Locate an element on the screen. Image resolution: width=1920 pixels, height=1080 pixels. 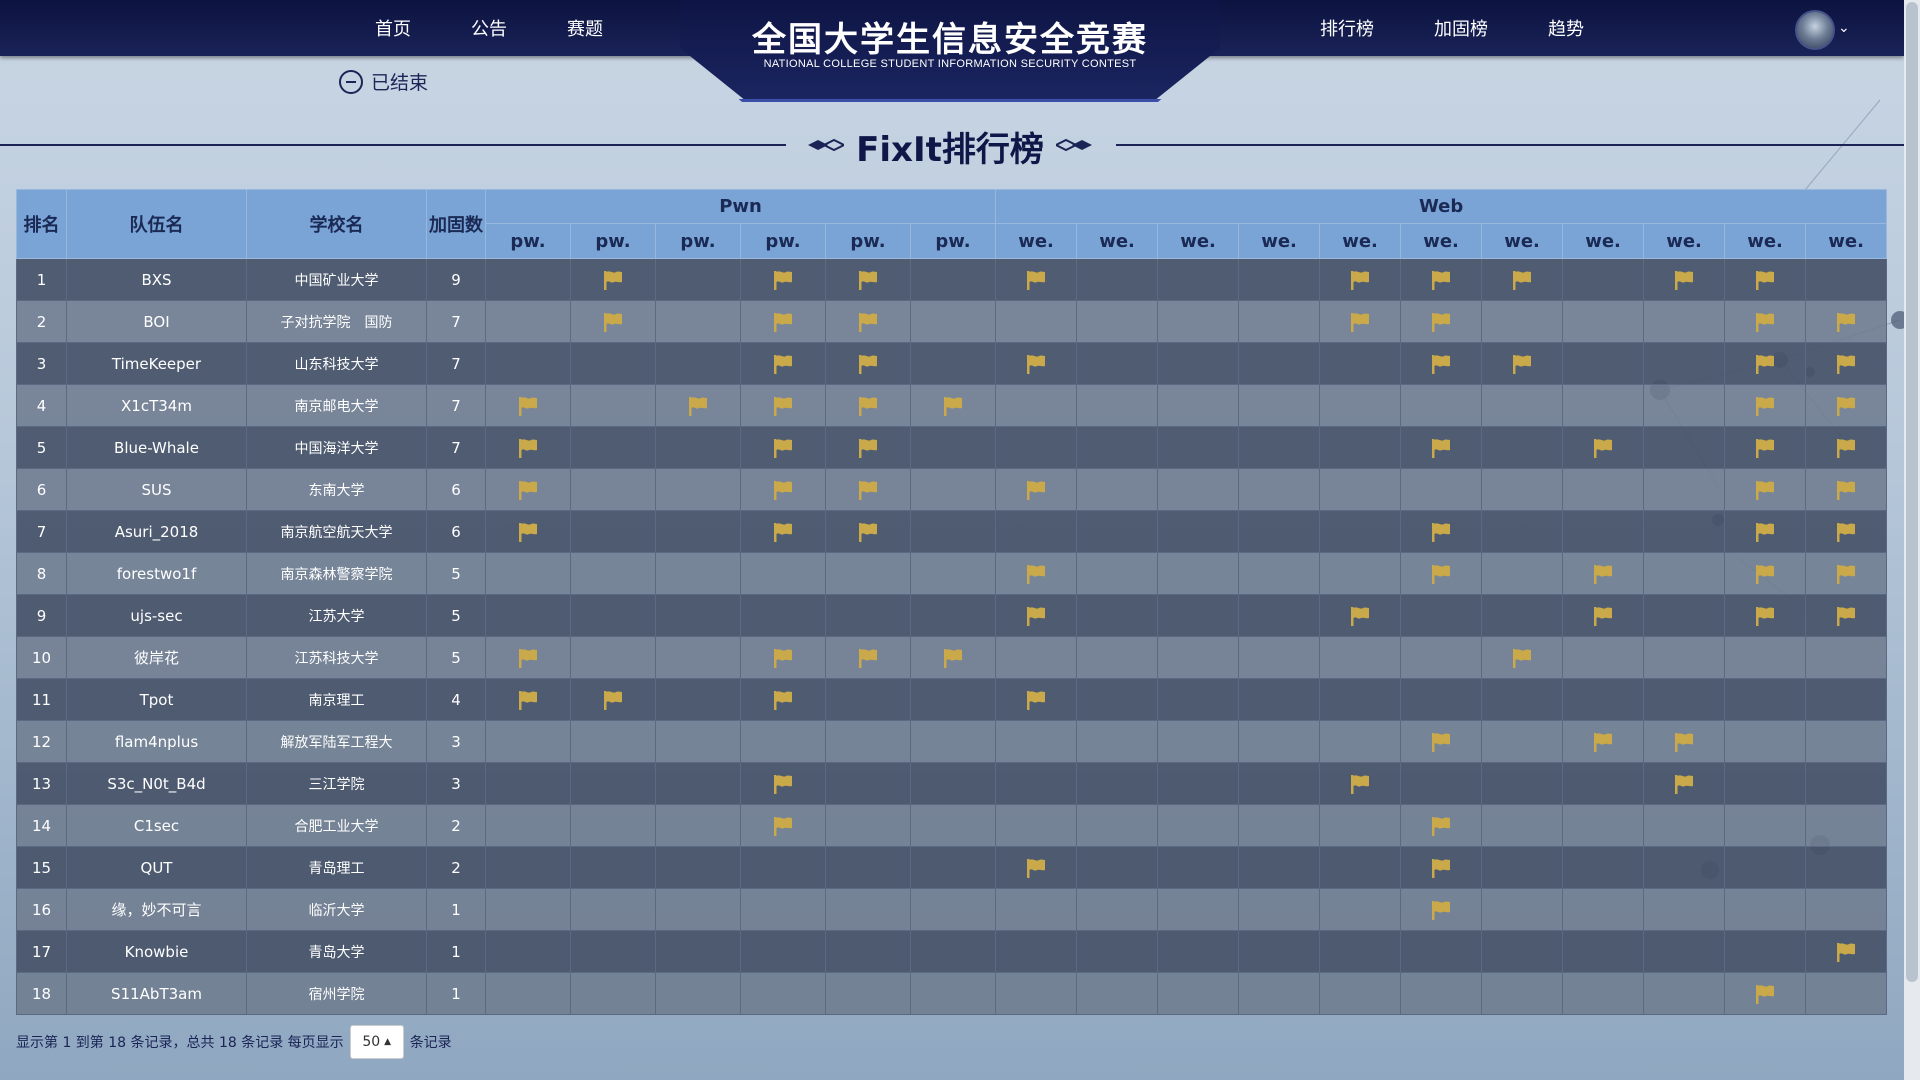
scrollbar-thumb is located at coordinates (1912, 492).